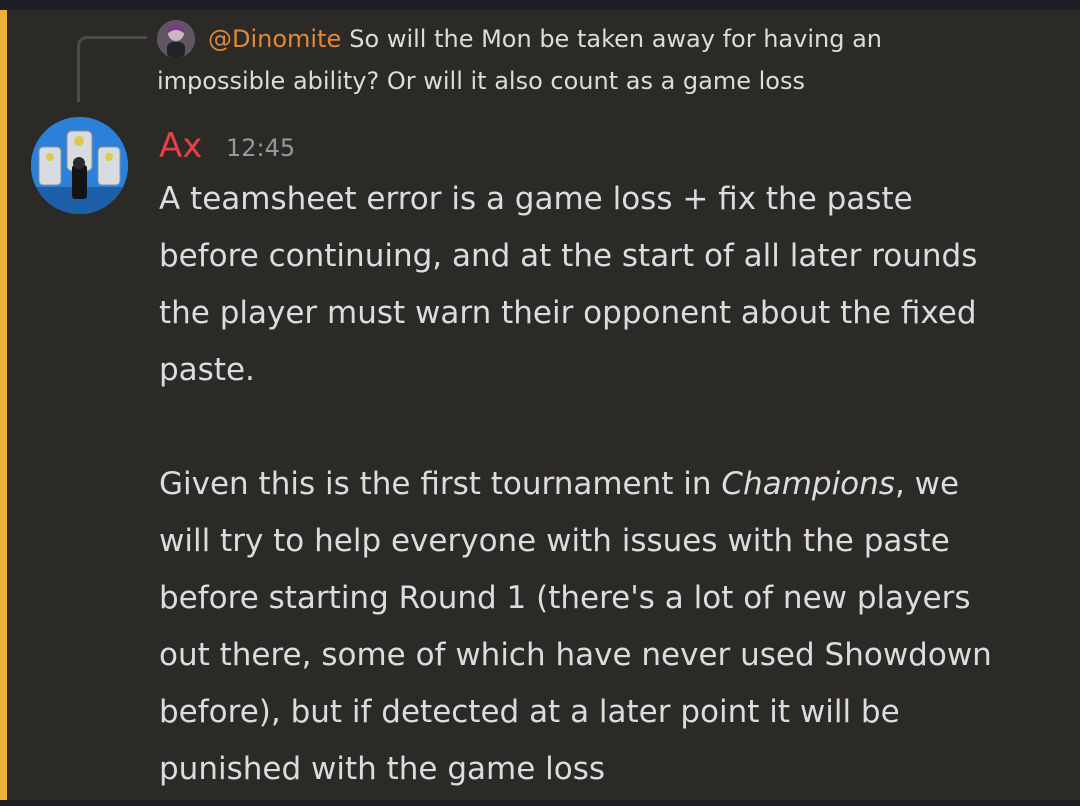 The image size is (1080, 806). Describe the element at coordinates (274, 39) in the screenshot. I see `reply-author-mention: @Dinomite` at that location.